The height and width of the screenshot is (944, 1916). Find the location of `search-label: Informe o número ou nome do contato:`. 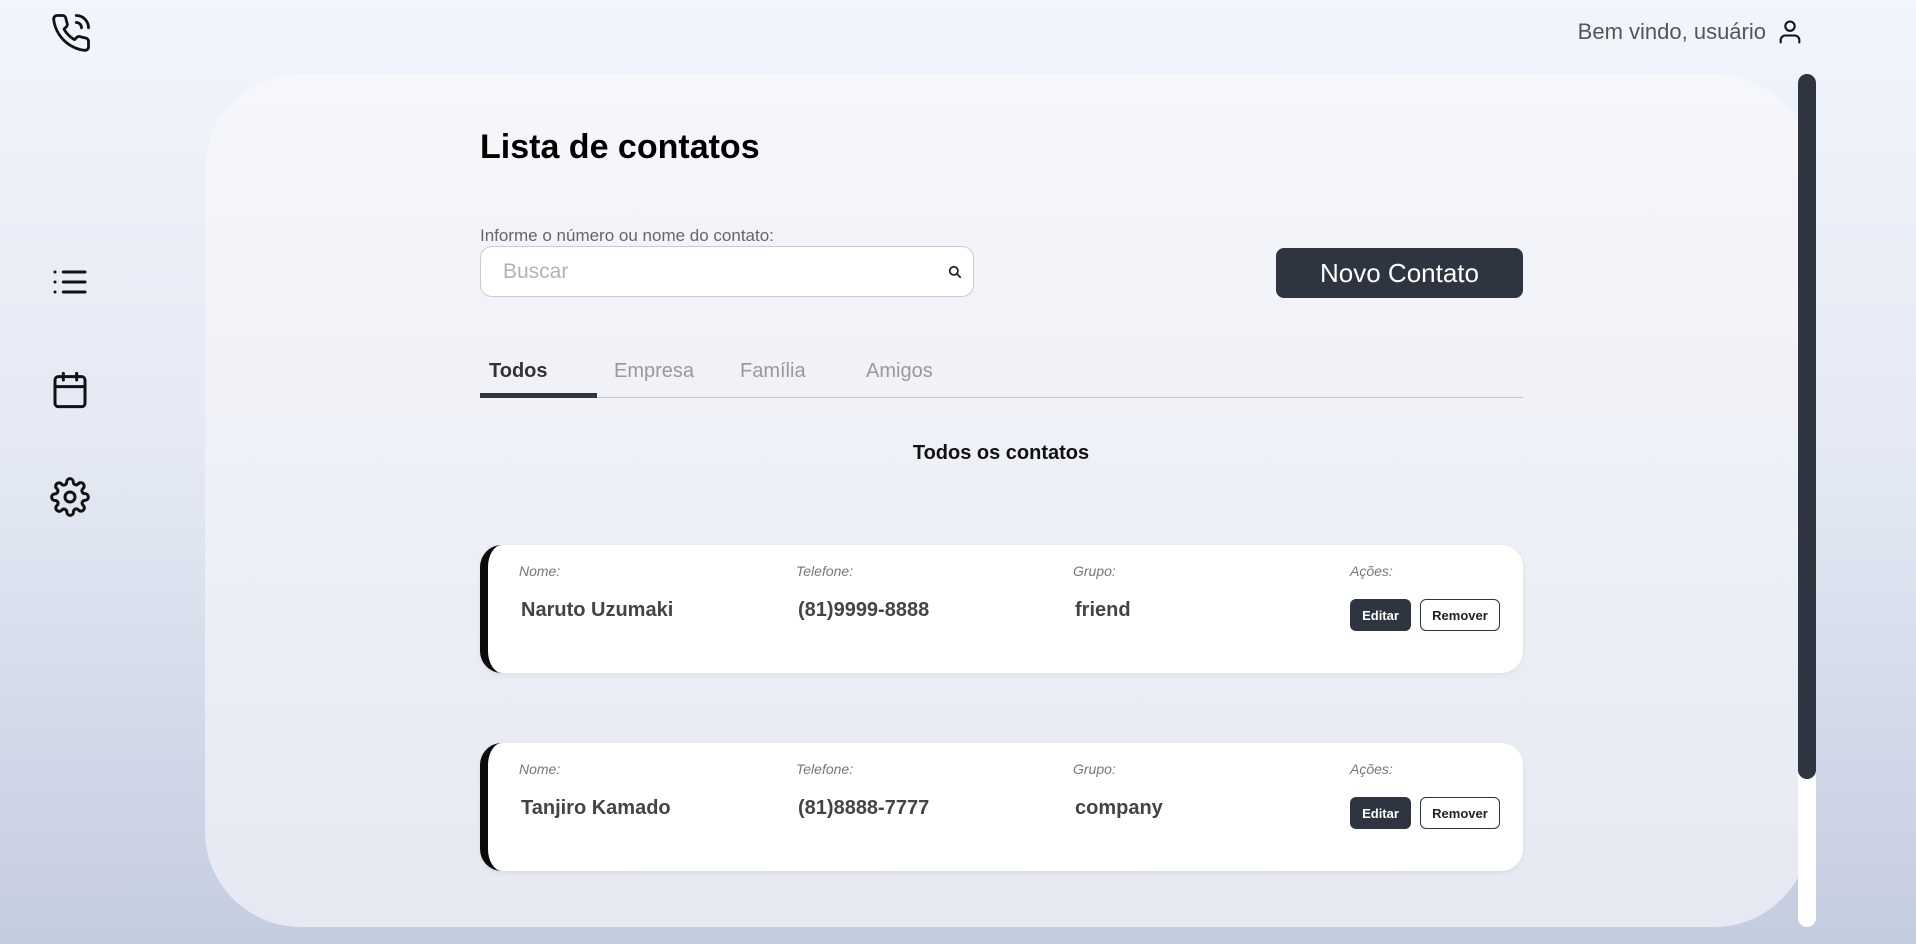

search-label: Informe o número ou nome do contato: is located at coordinates (627, 235).